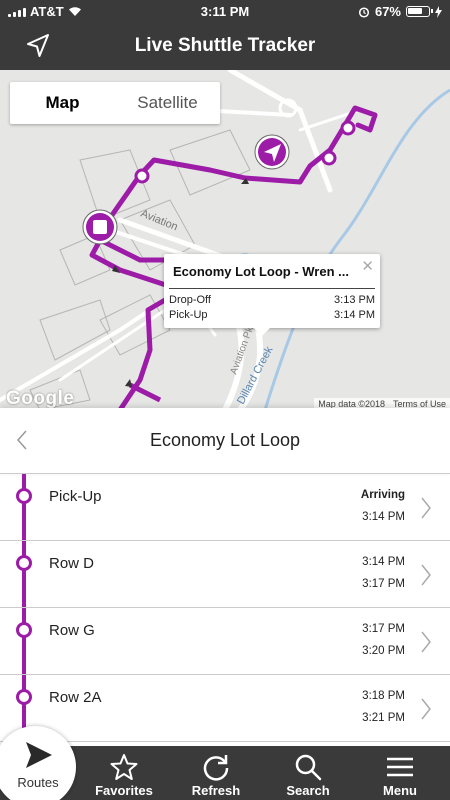  What do you see at coordinates (38, 782) in the screenshot?
I see `tab-label: Routes` at bounding box center [38, 782].